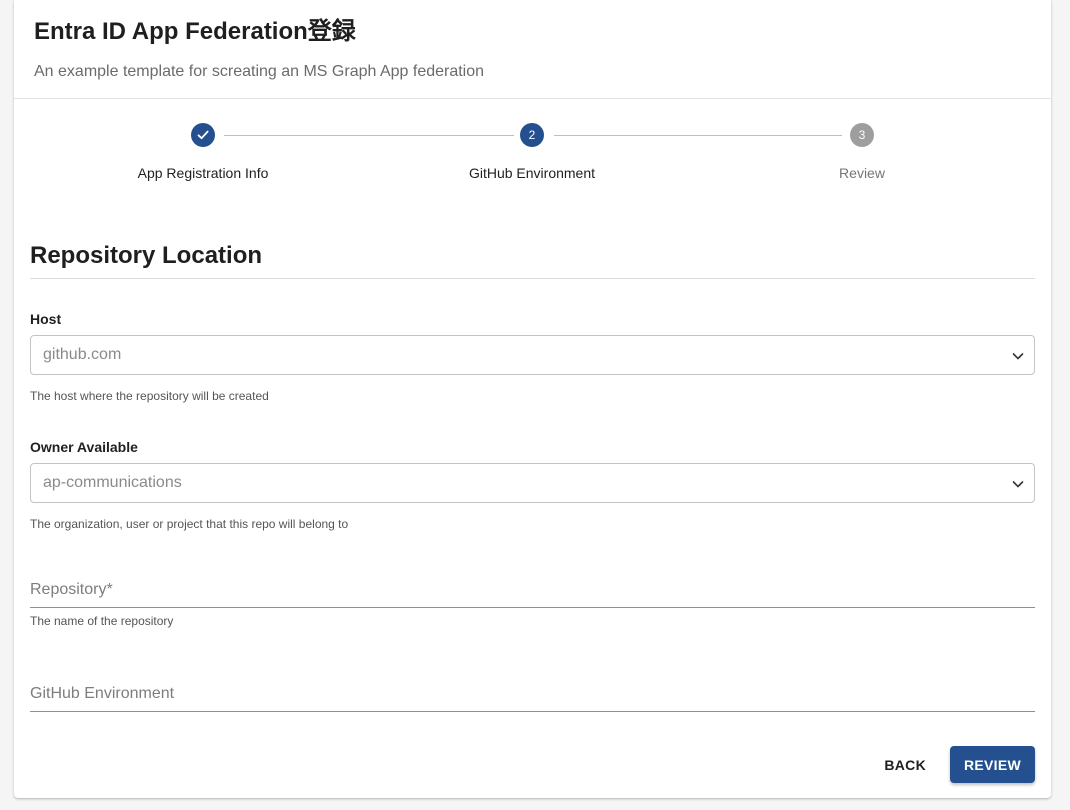  I want to click on step-review: 3 Review, so click(862, 152).